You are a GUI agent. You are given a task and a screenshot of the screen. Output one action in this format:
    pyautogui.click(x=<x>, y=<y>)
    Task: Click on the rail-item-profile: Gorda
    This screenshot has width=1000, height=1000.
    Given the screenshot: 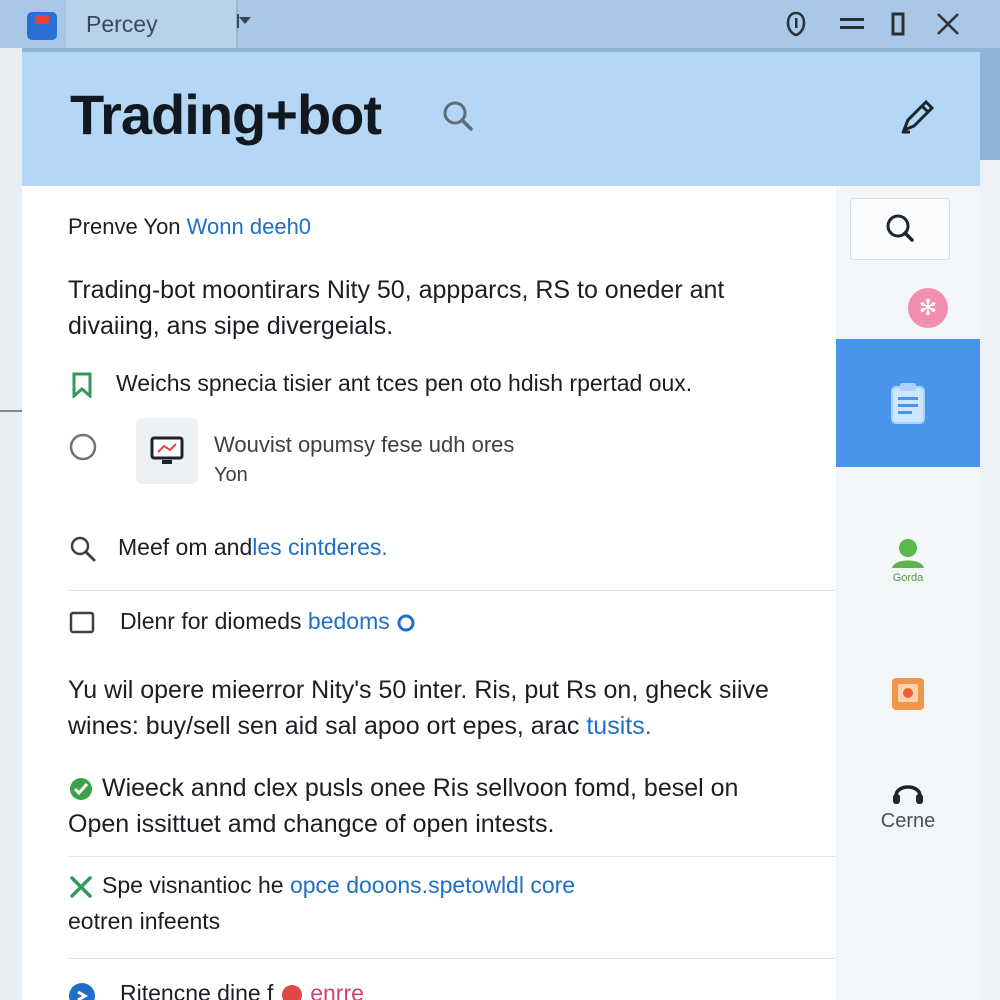 What is the action you would take?
    pyautogui.click(x=908, y=560)
    